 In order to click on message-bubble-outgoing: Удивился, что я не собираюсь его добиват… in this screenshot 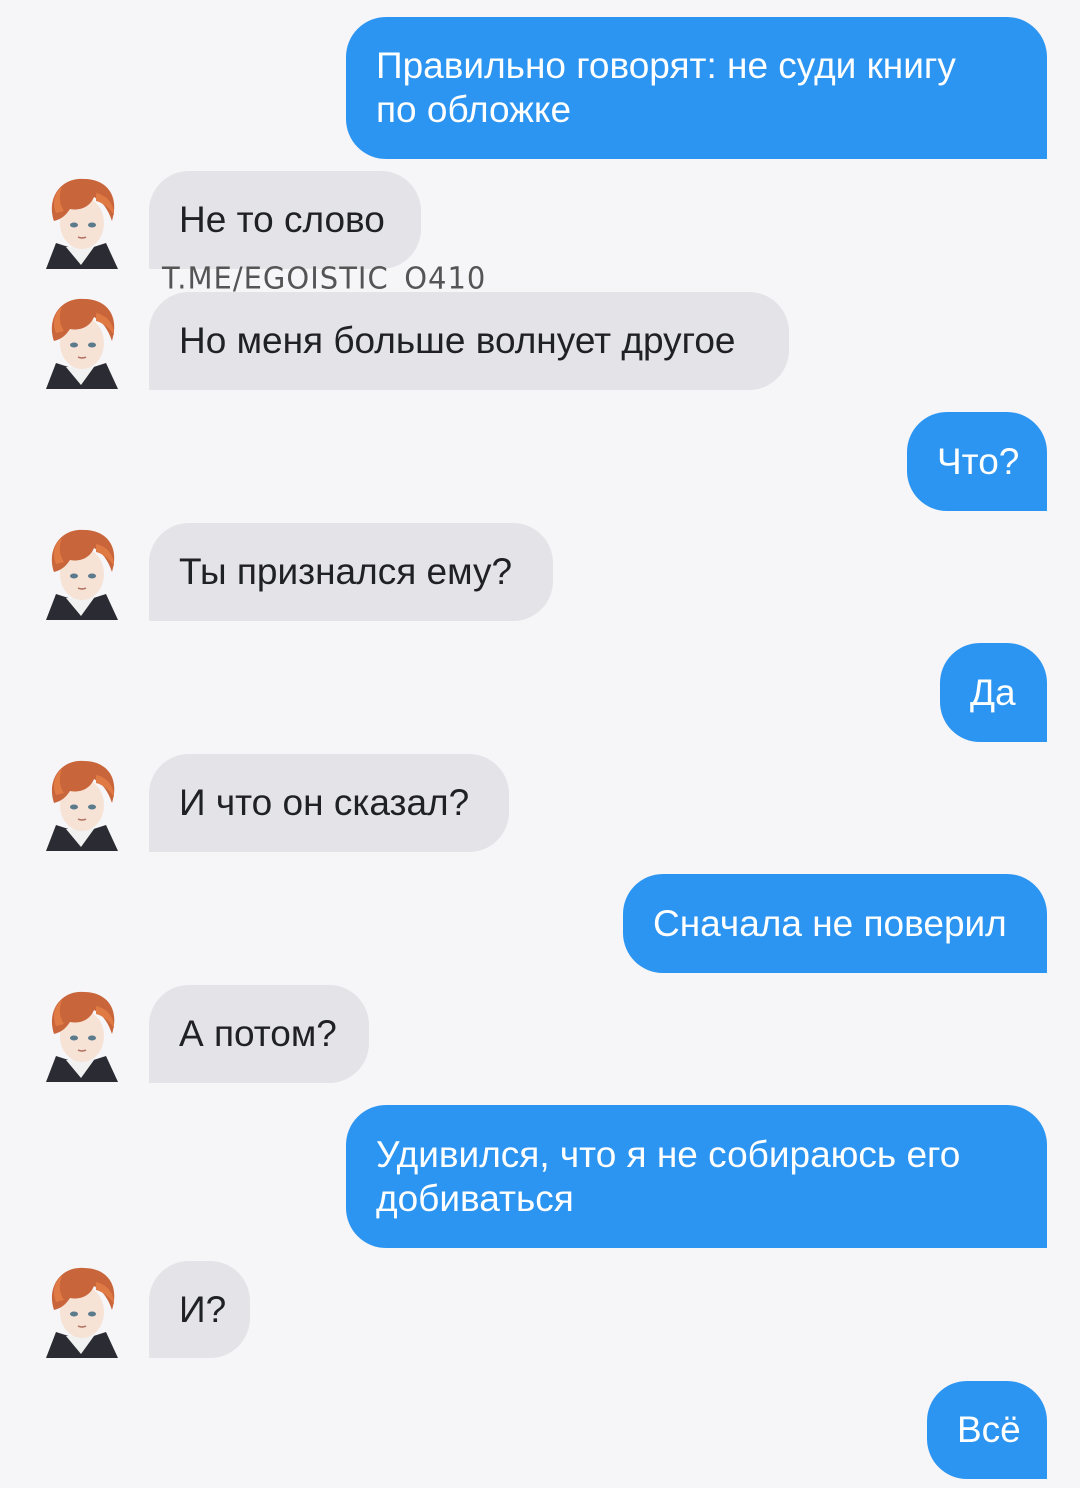, I will do `click(696, 1176)`.